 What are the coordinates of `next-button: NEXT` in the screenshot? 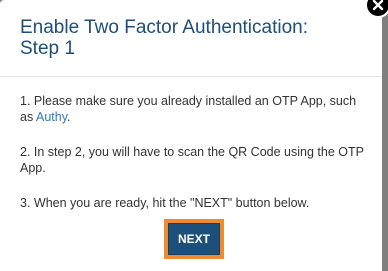 It's located at (194, 239).